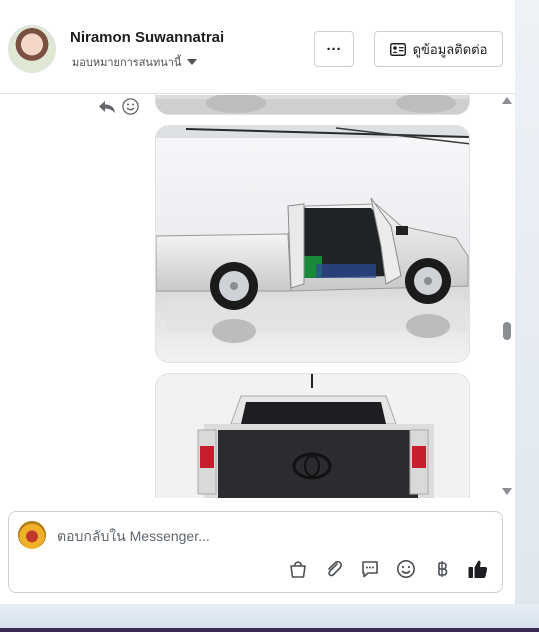  Describe the element at coordinates (478, 569) in the screenshot. I see `thumbs-up-icon` at that location.